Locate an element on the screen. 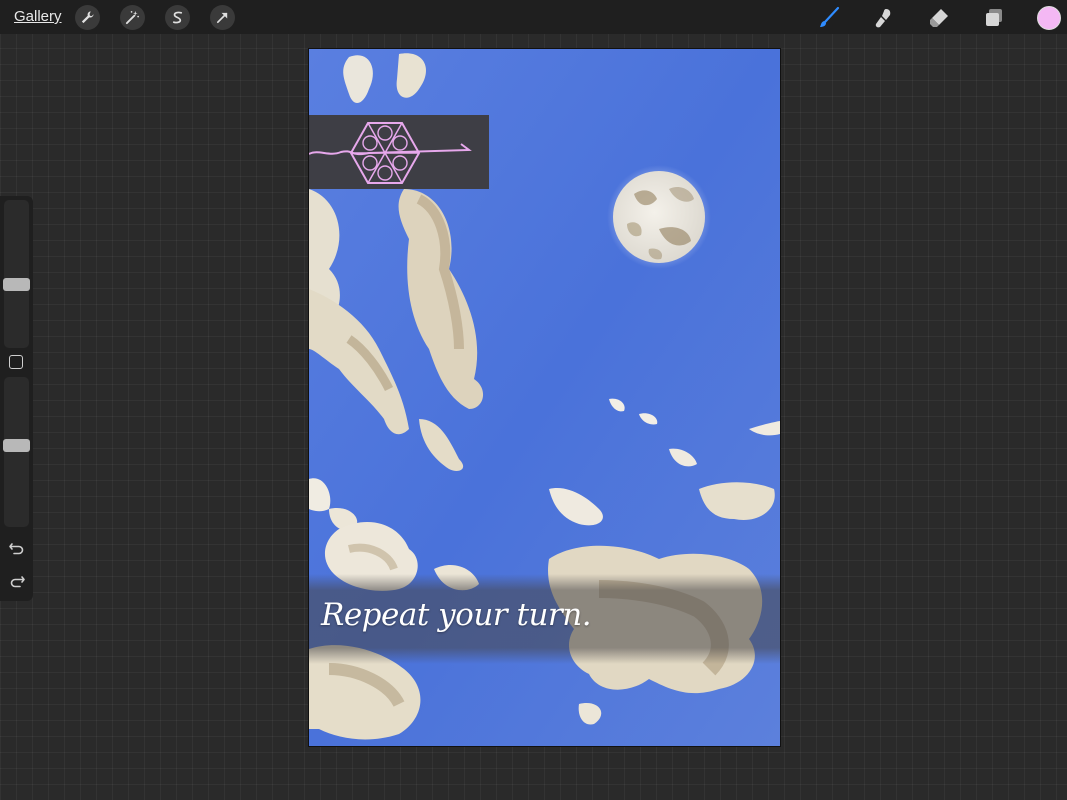  magic-wand-icon is located at coordinates (132, 17).